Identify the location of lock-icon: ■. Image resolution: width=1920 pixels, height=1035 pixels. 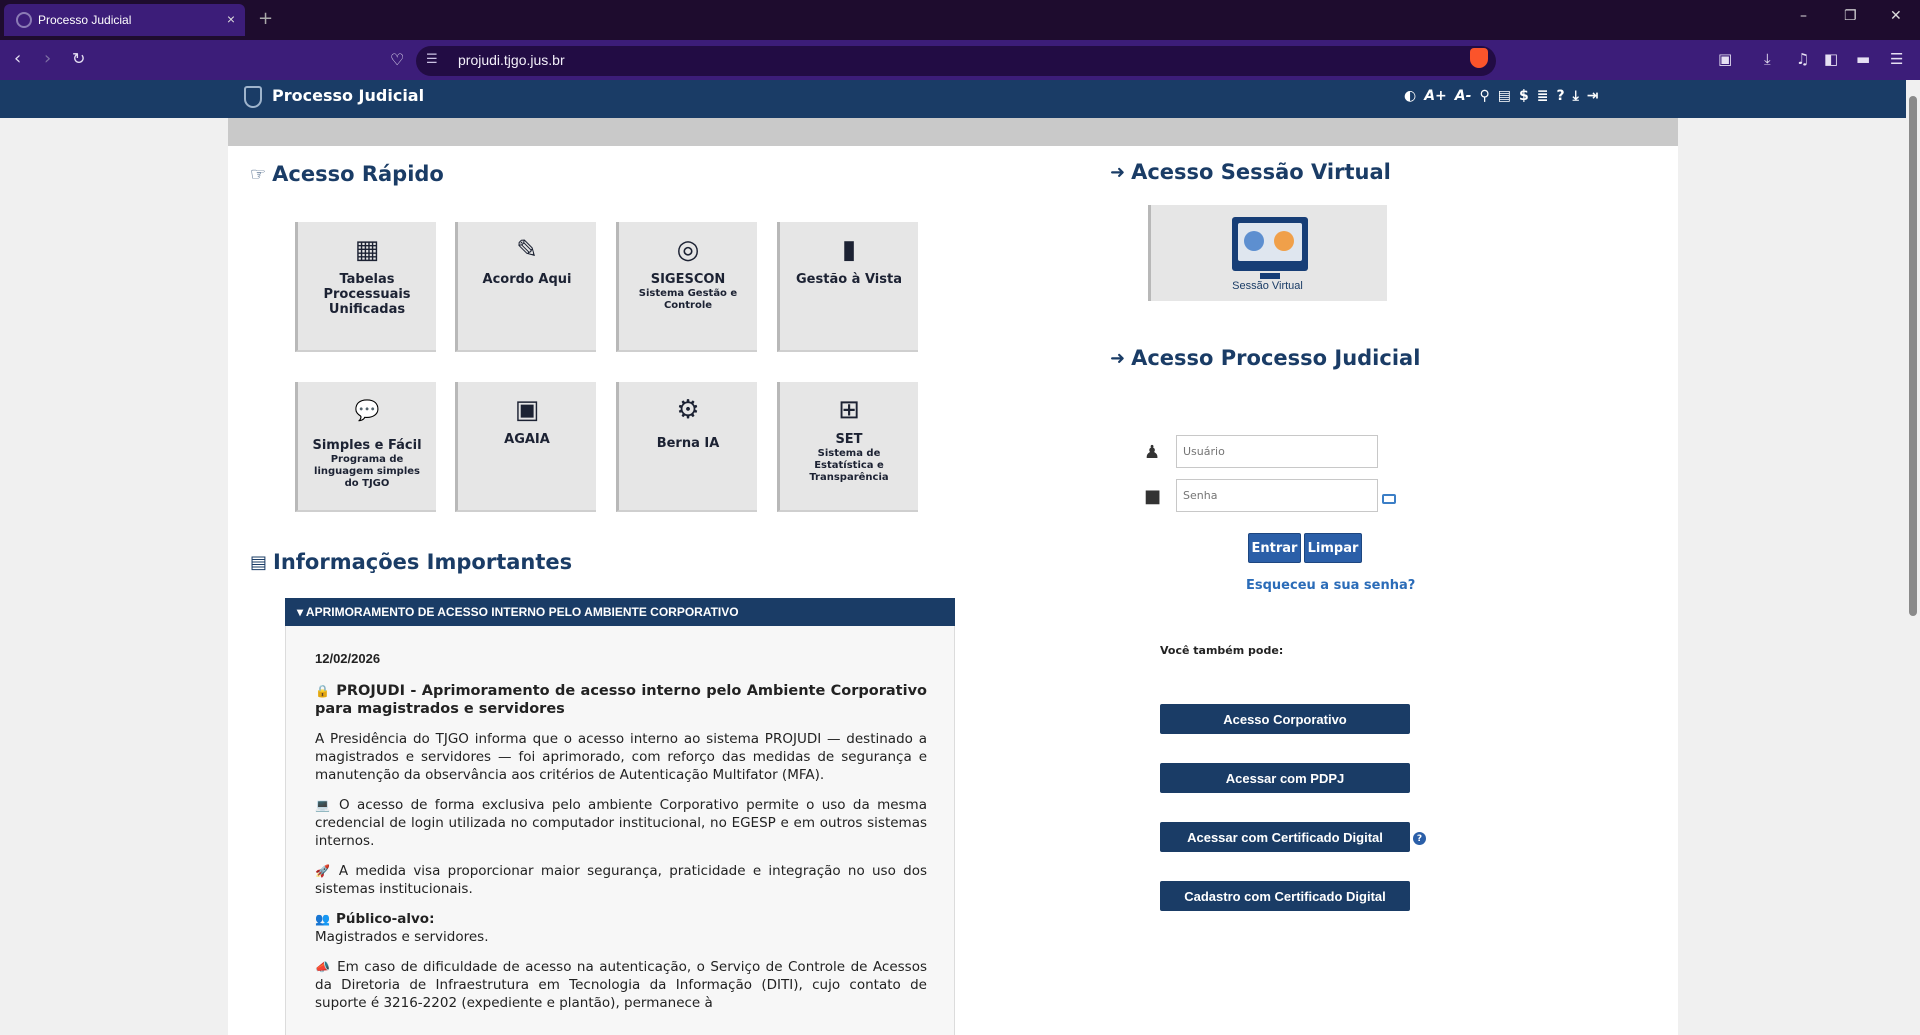
(1153, 496).